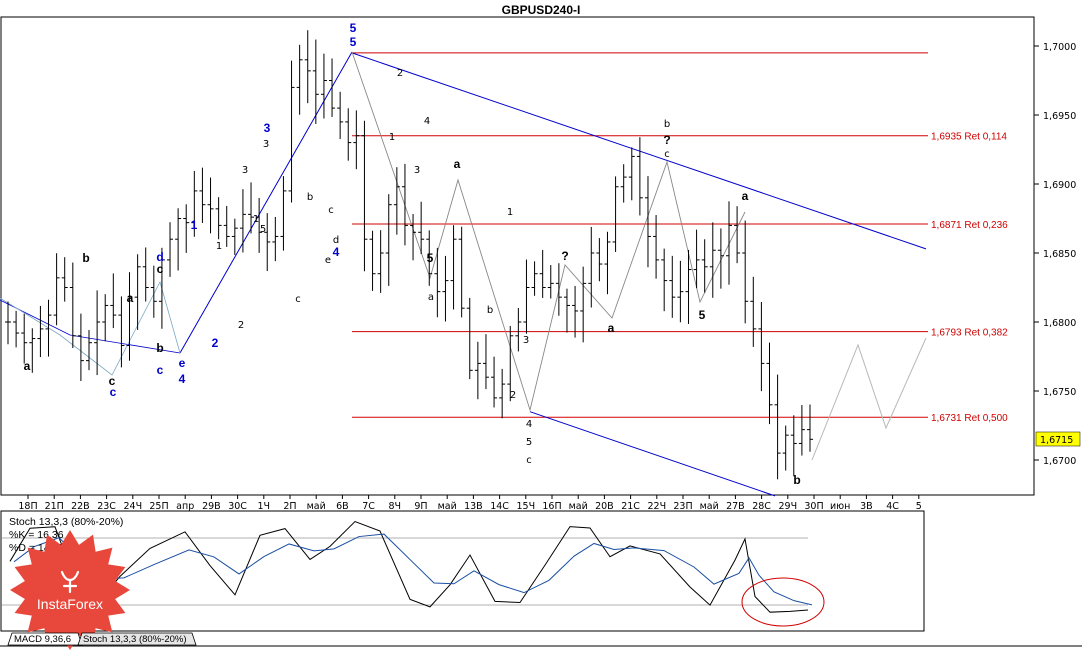 Image resolution: width=1082 pixels, height=661 pixels. Describe the element at coordinates (1059, 185) in the screenshot. I see `y-tick-label: 1,6900` at that location.